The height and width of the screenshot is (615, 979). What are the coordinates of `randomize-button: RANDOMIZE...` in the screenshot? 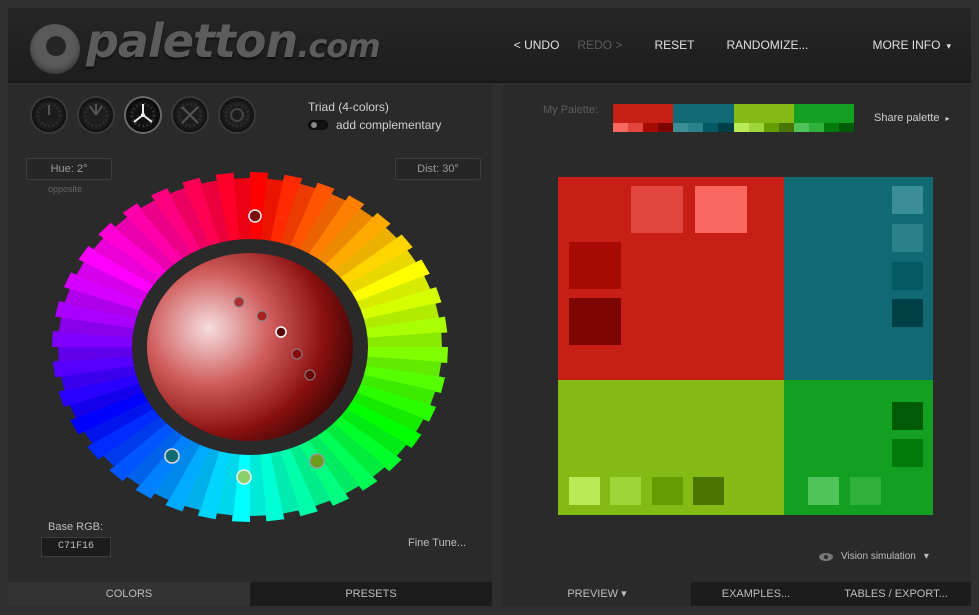 It's located at (767, 45).